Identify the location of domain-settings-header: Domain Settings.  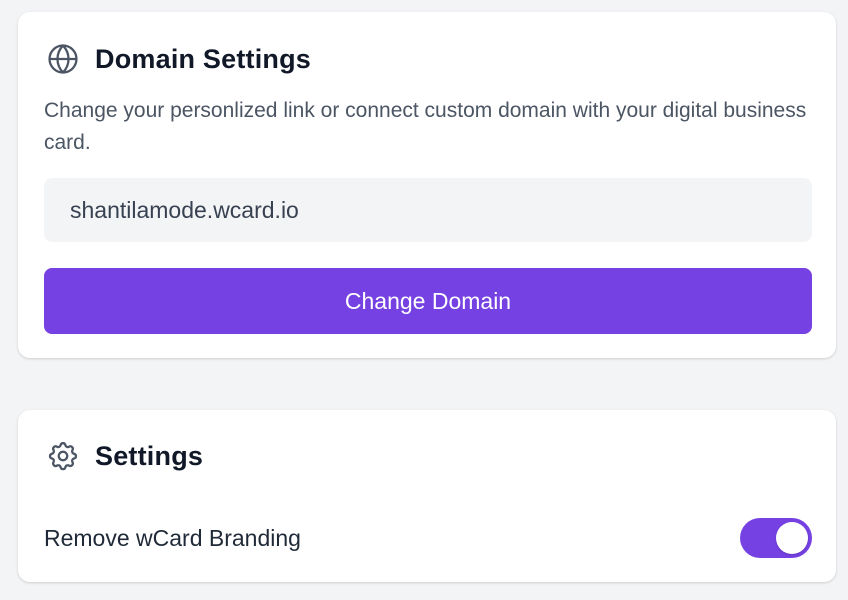
(178, 59).